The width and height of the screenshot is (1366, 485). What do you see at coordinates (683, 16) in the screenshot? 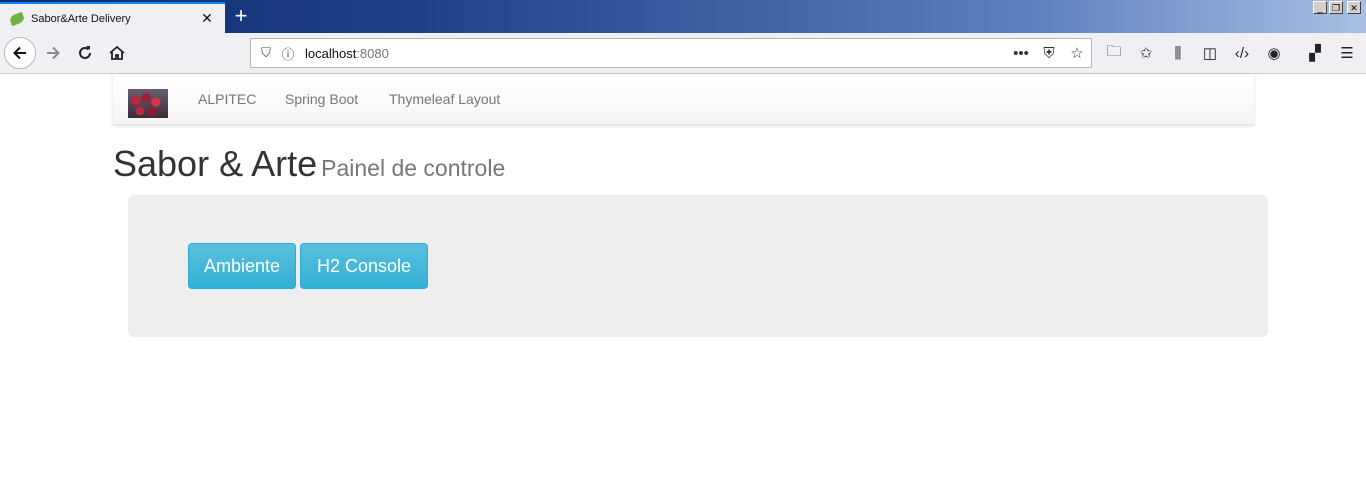
I see `browser-title-bar: Sabor&Arte Delivery ✕ + _ ❐ ✕` at bounding box center [683, 16].